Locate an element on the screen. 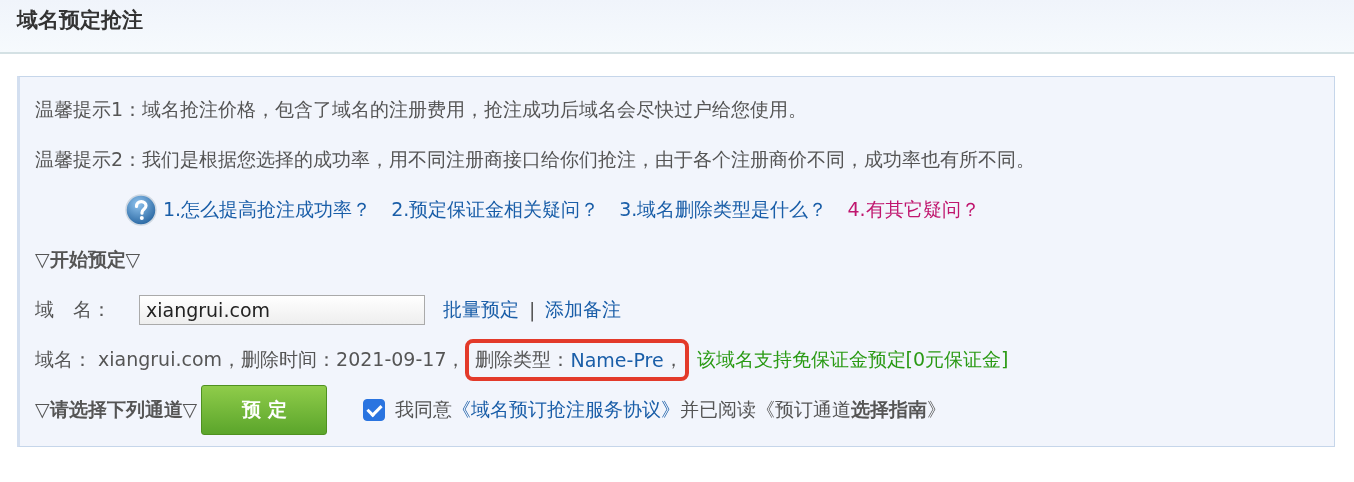 This screenshot has height=482, width=1354. page-title: 域名预定抢注 is located at coordinates (80, 20).